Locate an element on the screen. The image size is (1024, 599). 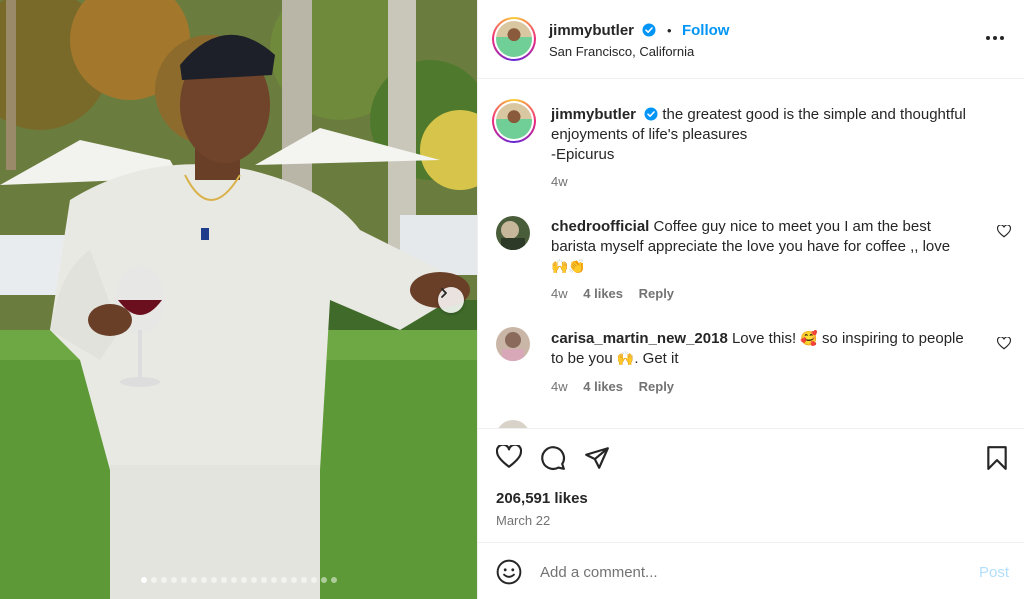
comment-input is located at coordinates (740, 572).